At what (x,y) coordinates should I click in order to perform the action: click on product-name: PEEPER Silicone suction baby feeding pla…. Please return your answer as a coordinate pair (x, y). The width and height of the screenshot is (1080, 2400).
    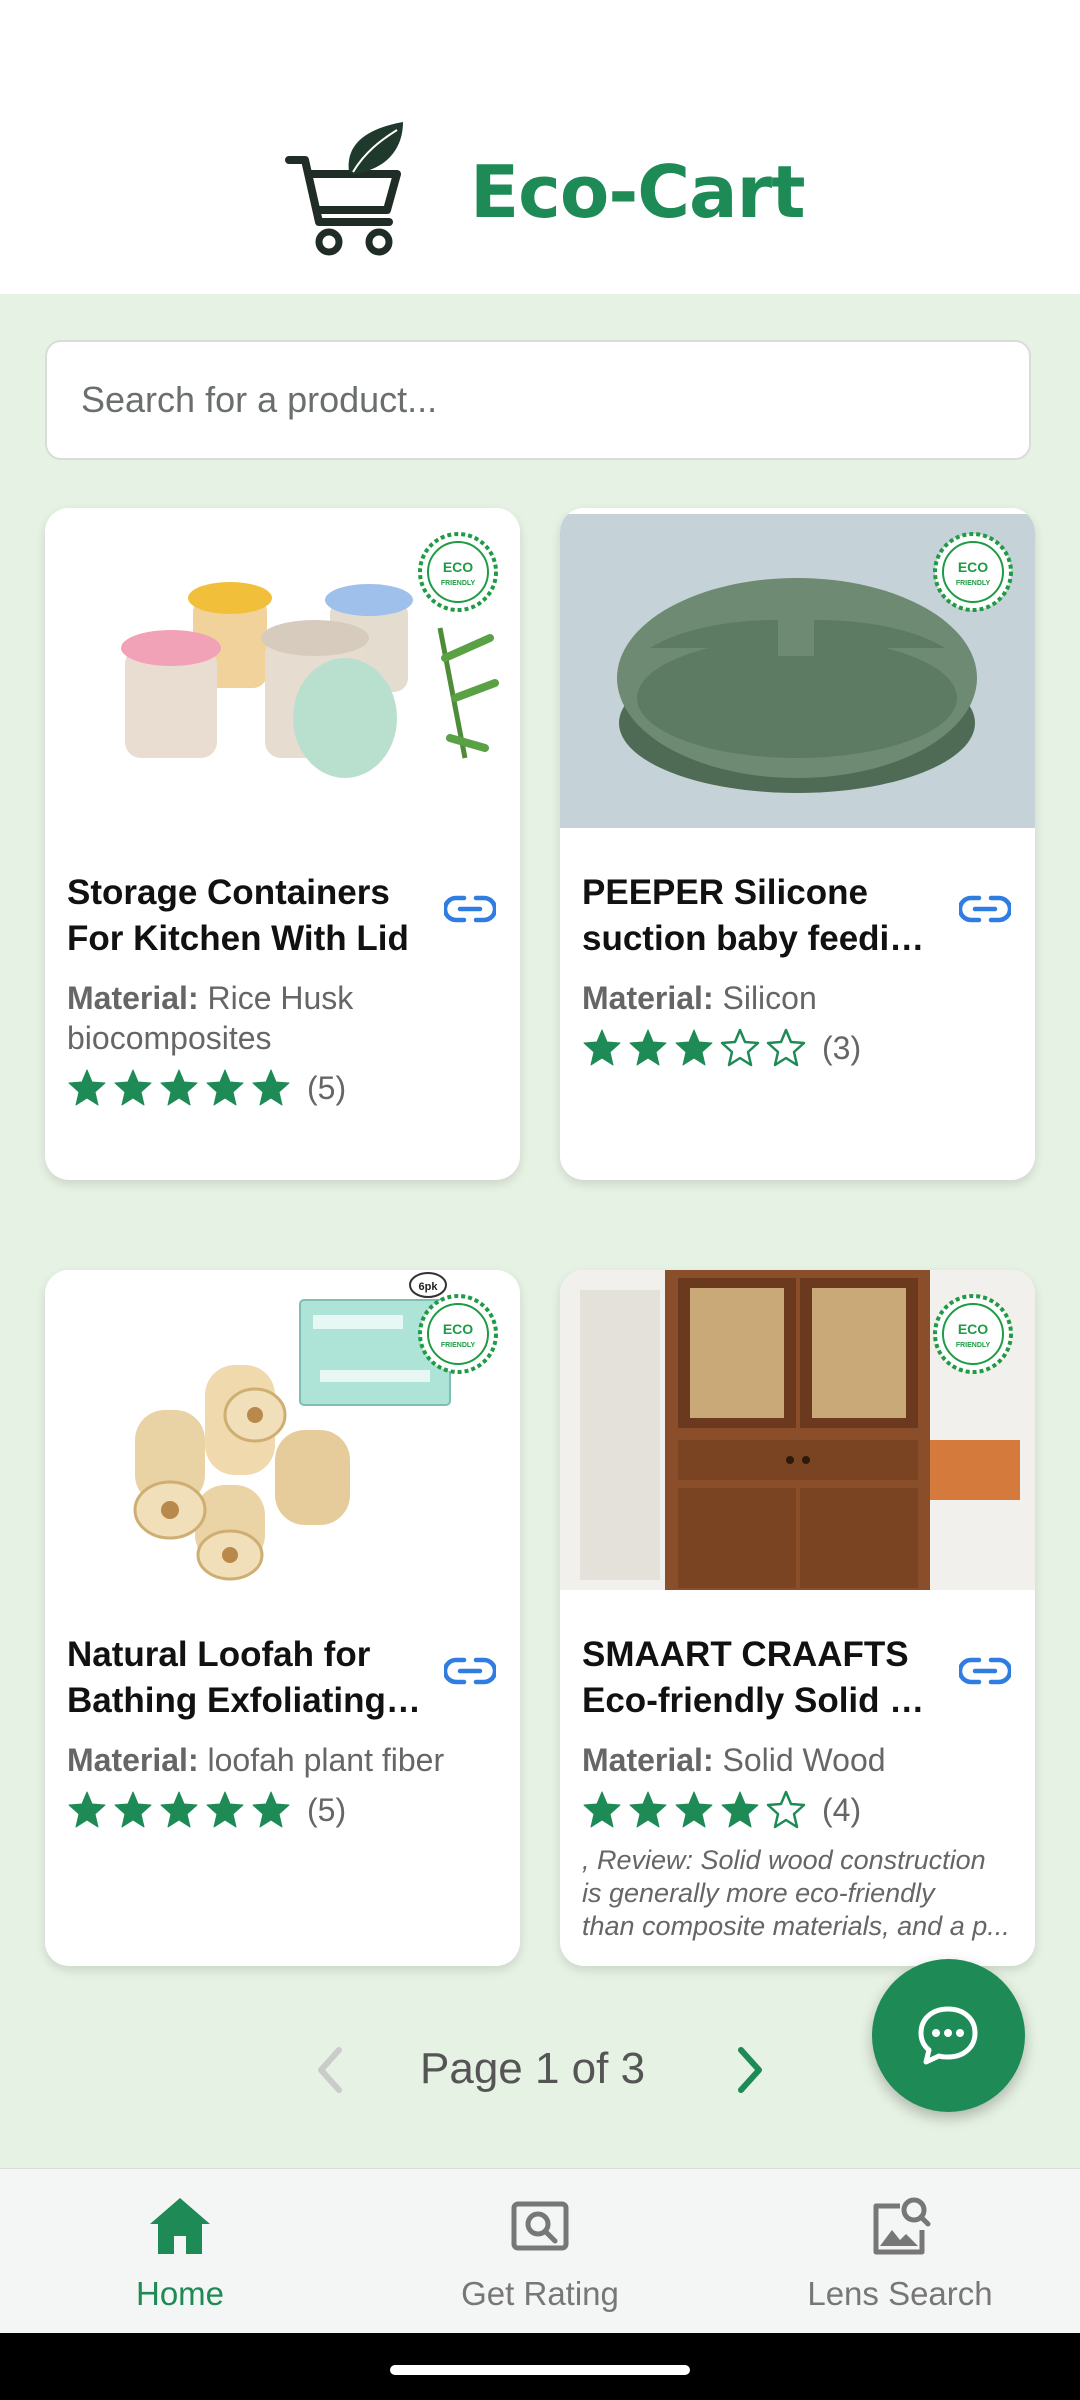
    Looking at the image, I should click on (762, 916).